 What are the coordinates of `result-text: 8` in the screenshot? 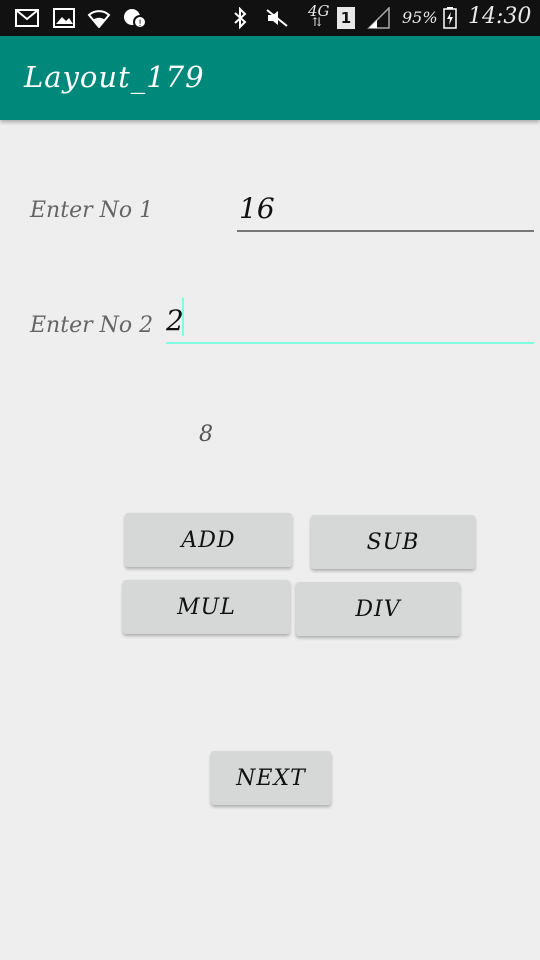 It's located at (206, 434).